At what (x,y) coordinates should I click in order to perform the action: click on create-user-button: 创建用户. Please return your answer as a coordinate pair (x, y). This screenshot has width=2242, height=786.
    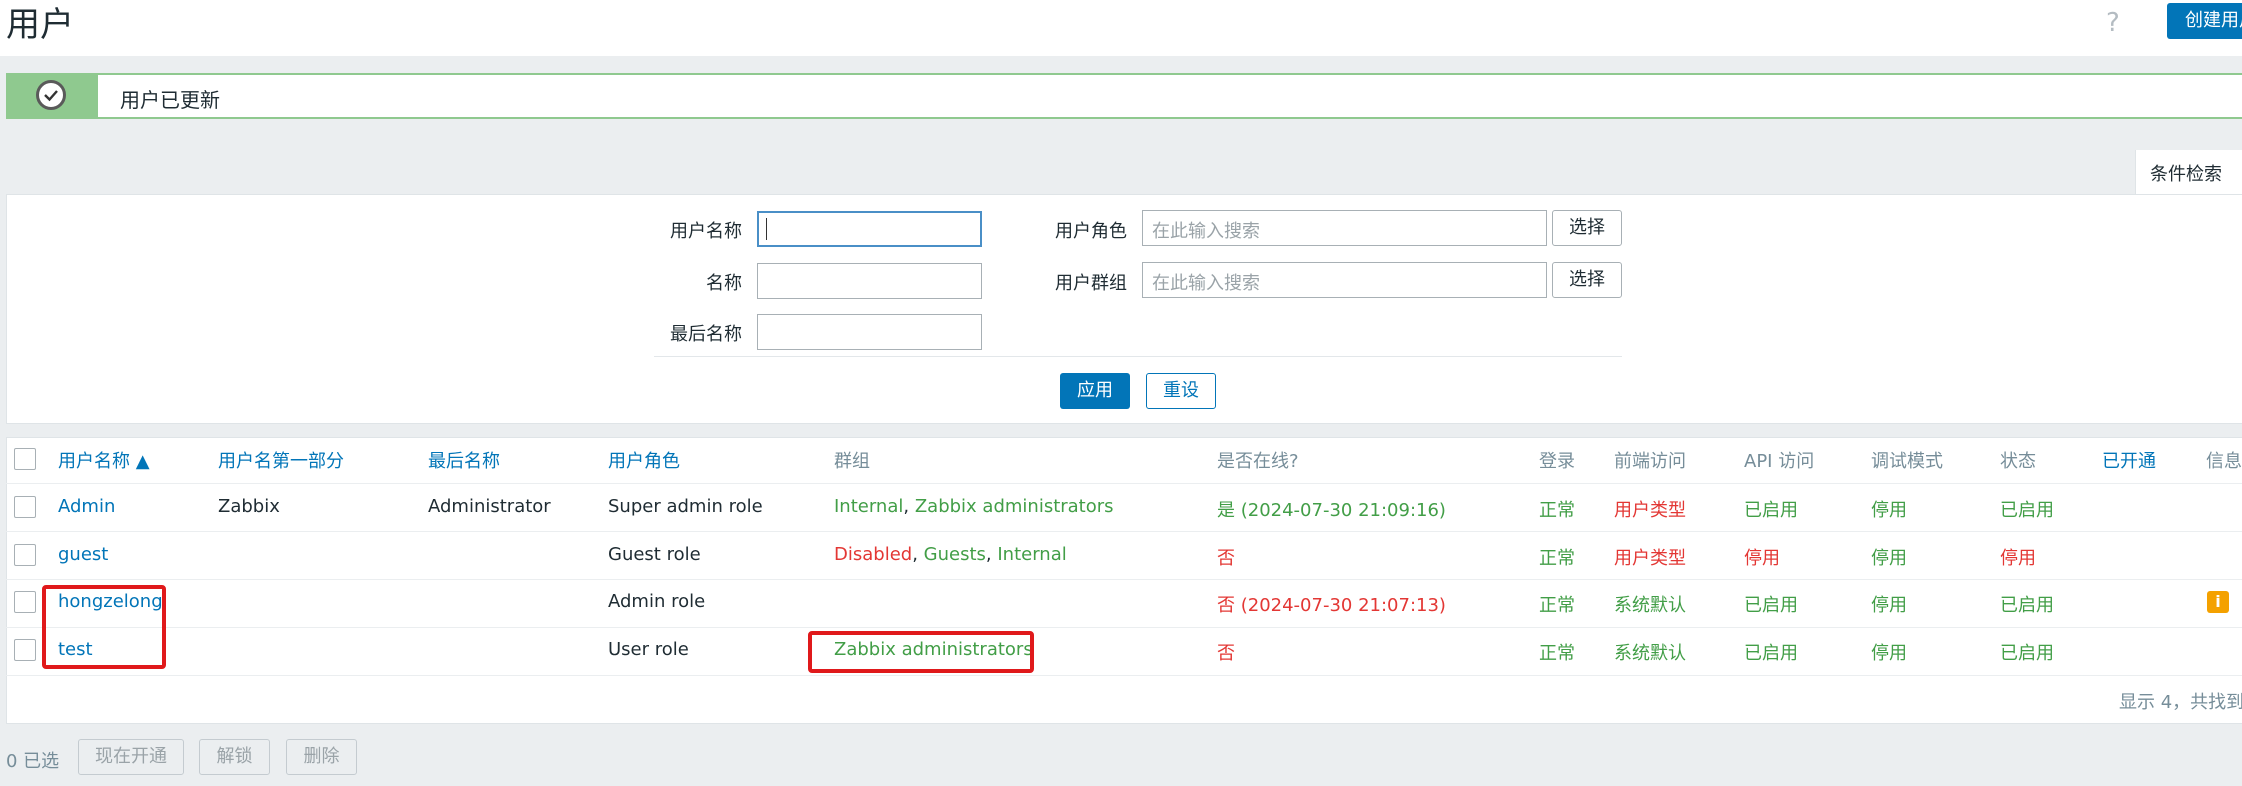
    Looking at the image, I should click on (2204, 21).